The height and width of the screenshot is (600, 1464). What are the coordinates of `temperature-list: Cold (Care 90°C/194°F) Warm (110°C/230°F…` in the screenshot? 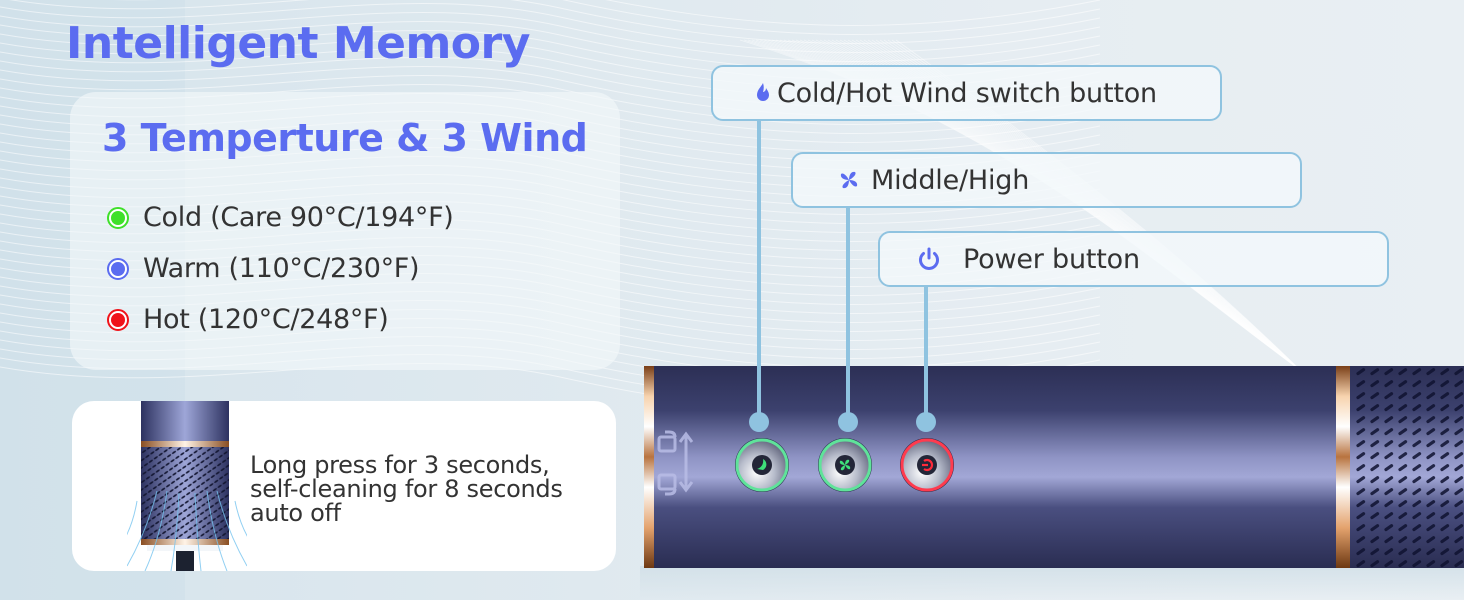 It's located at (280, 268).